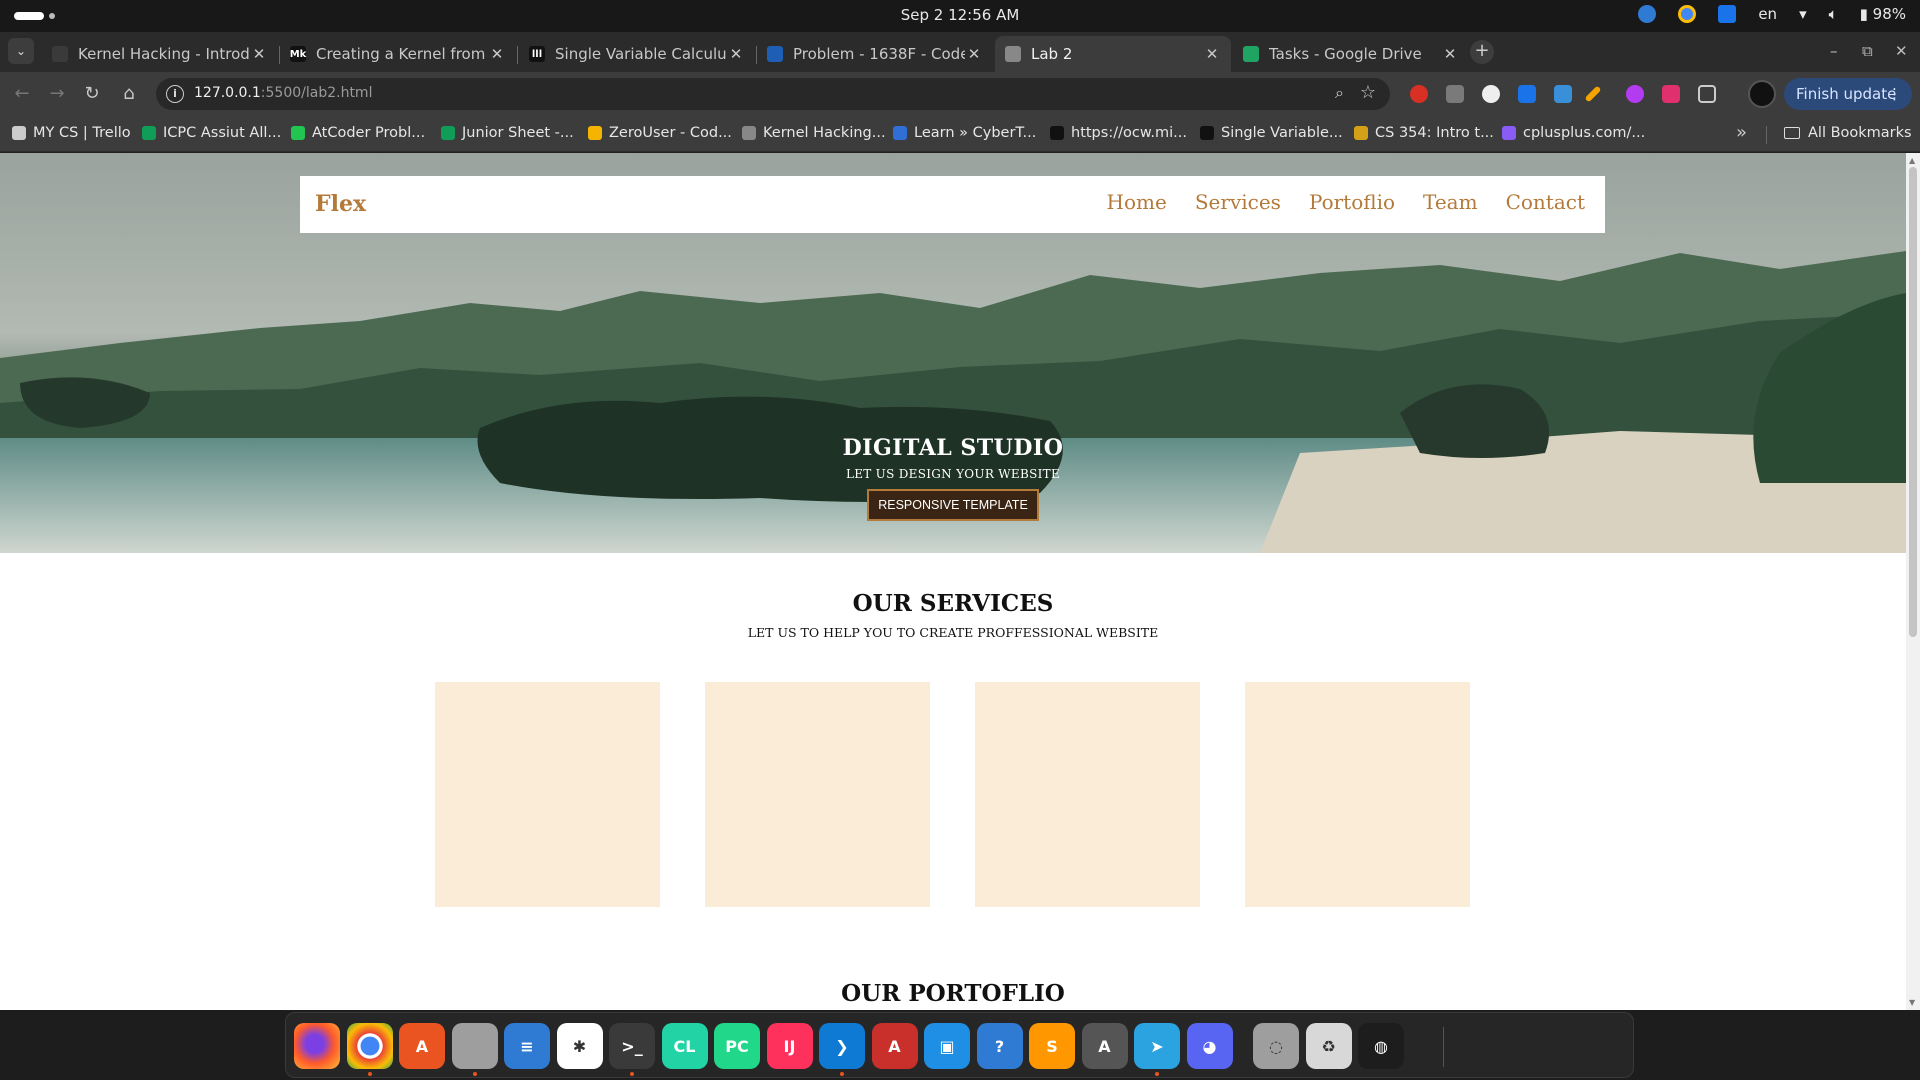 This screenshot has width=1920, height=1080. Describe the element at coordinates (1671, 94) in the screenshot. I see `extension-pink-icon` at that location.